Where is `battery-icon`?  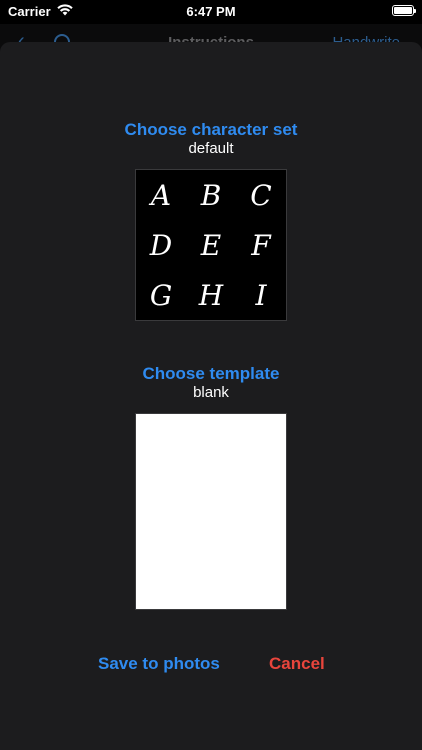
battery-icon is located at coordinates (404, 10).